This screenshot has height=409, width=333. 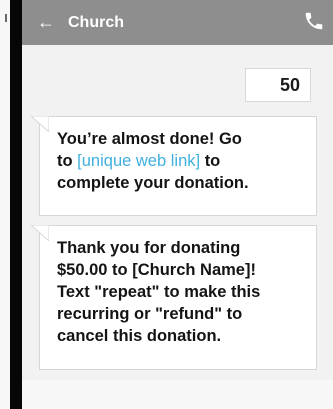 What do you see at coordinates (177, 22) in the screenshot?
I see `conversation-header: ← Church` at bounding box center [177, 22].